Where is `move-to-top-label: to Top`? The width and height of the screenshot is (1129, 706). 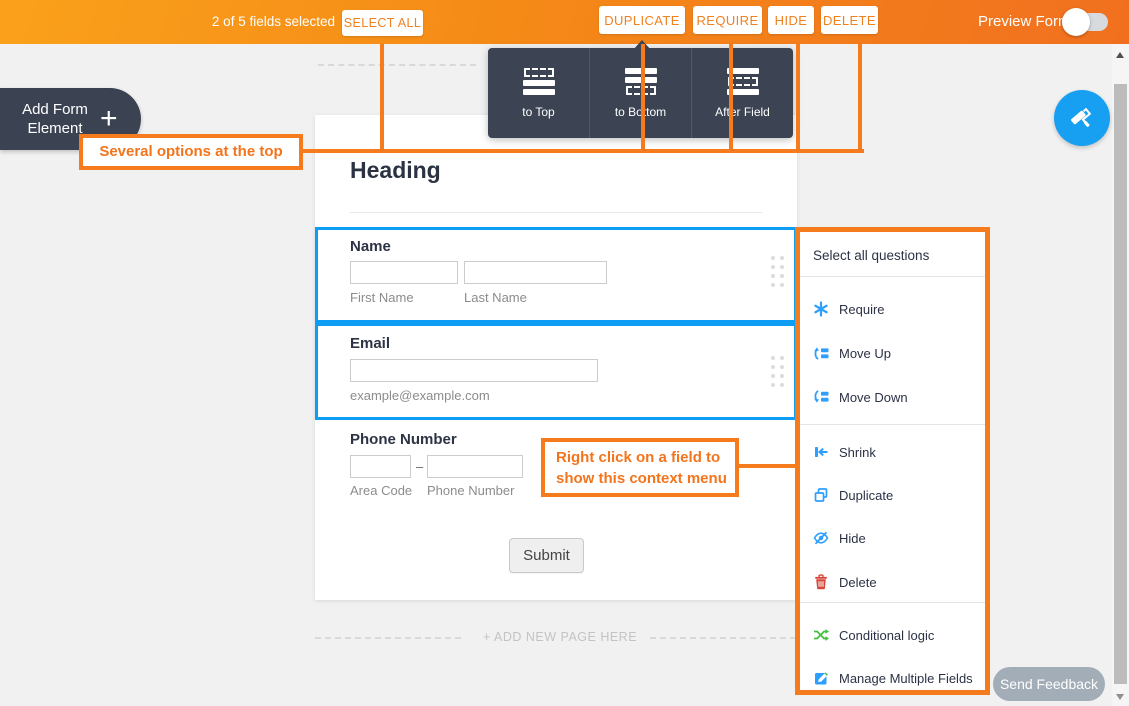 move-to-top-label: to Top is located at coordinates (538, 112).